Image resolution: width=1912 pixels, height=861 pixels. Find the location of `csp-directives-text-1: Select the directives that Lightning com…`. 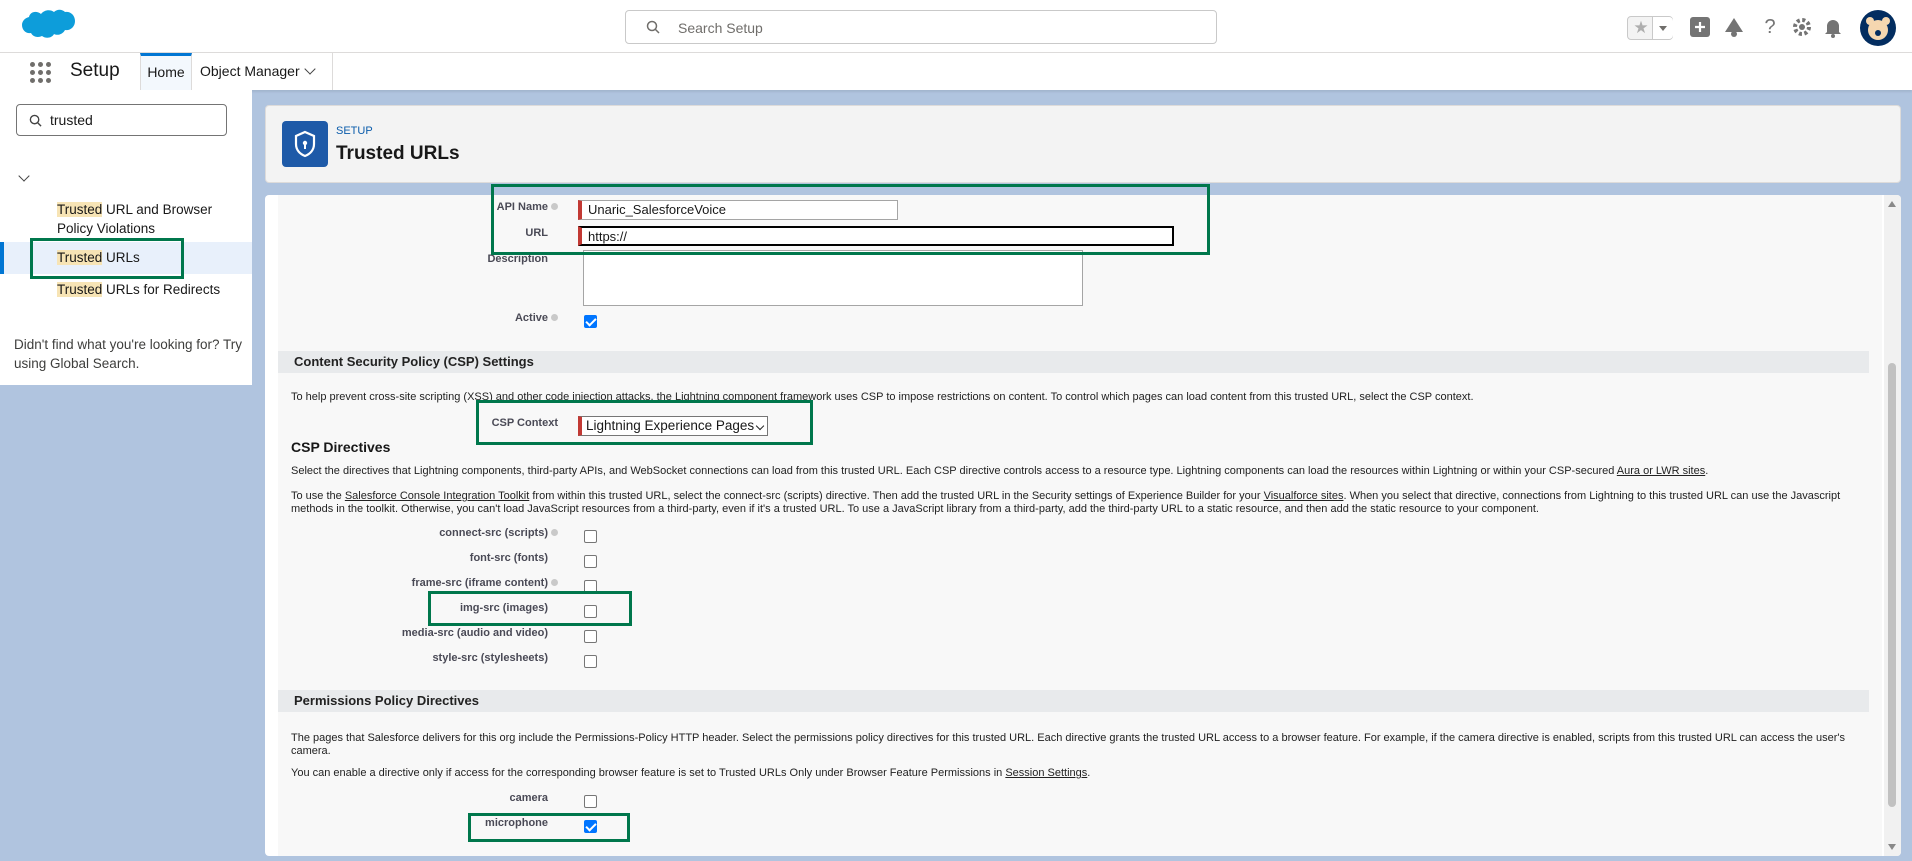

csp-directives-text-1: Select the directives that Lightning com… is located at coordinates (1081, 471).